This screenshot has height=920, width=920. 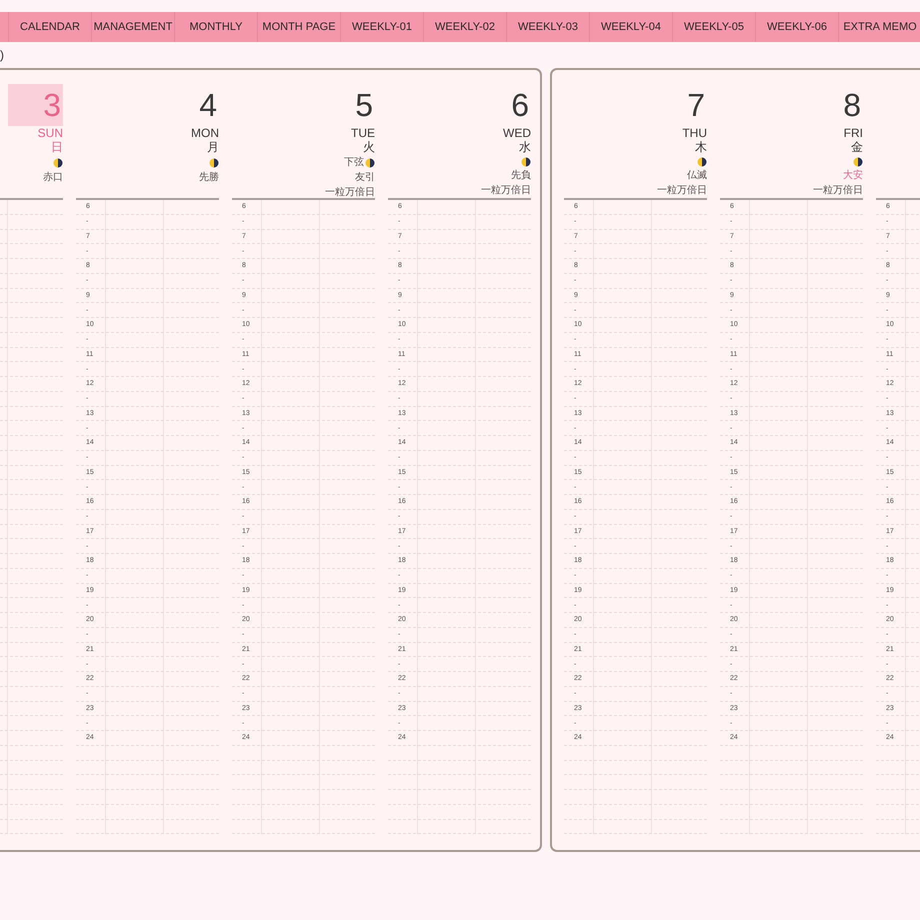 What do you see at coordinates (521, 175) in the screenshot?
I see `rokuyo-label: 先負` at bounding box center [521, 175].